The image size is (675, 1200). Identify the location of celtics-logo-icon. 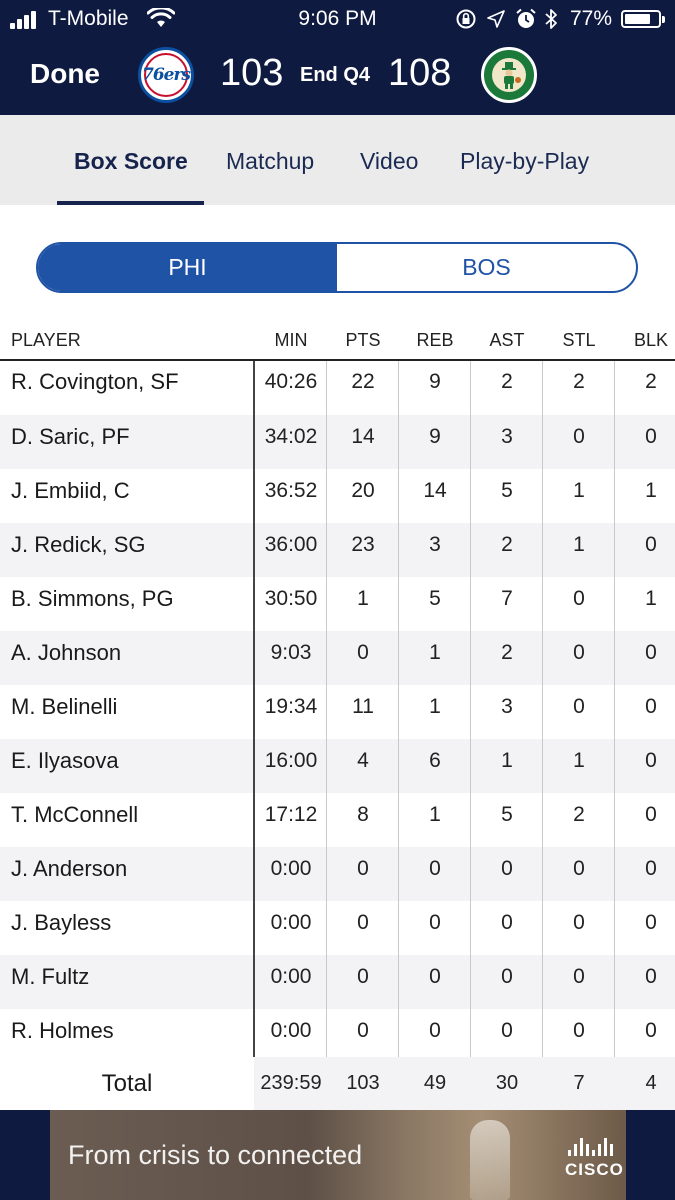
(509, 75).